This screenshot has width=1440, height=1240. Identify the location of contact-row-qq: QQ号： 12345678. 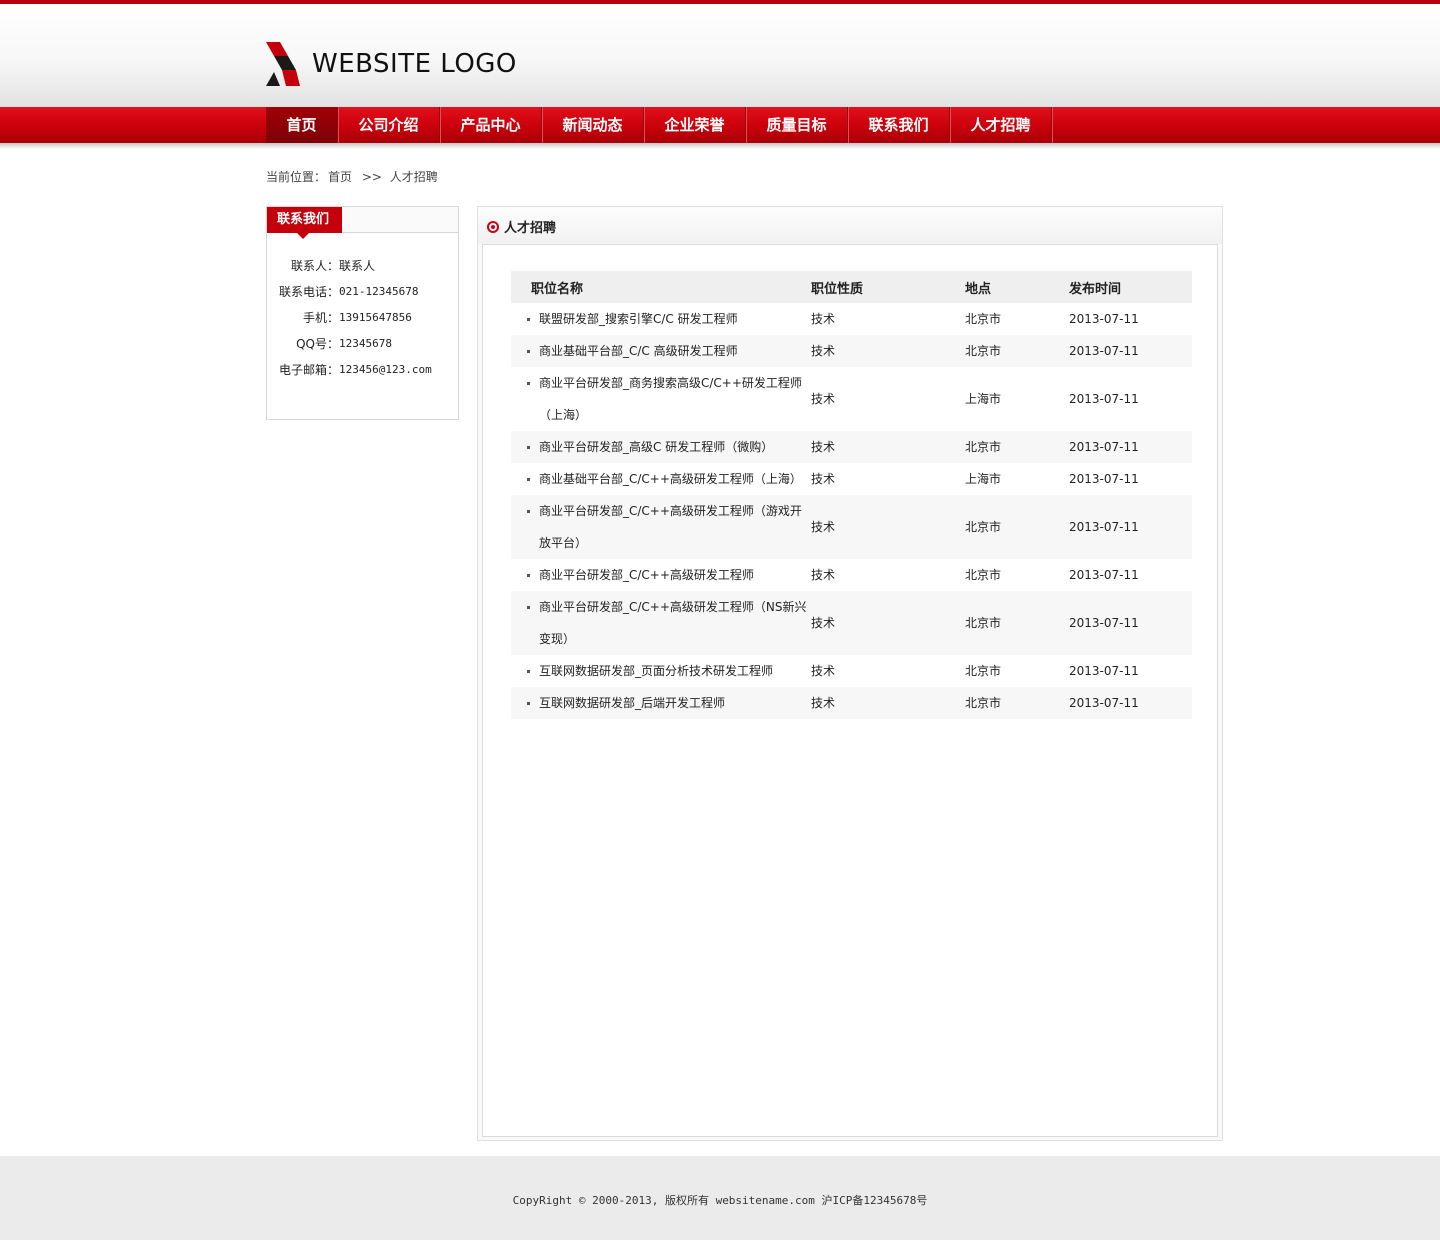
(362, 344).